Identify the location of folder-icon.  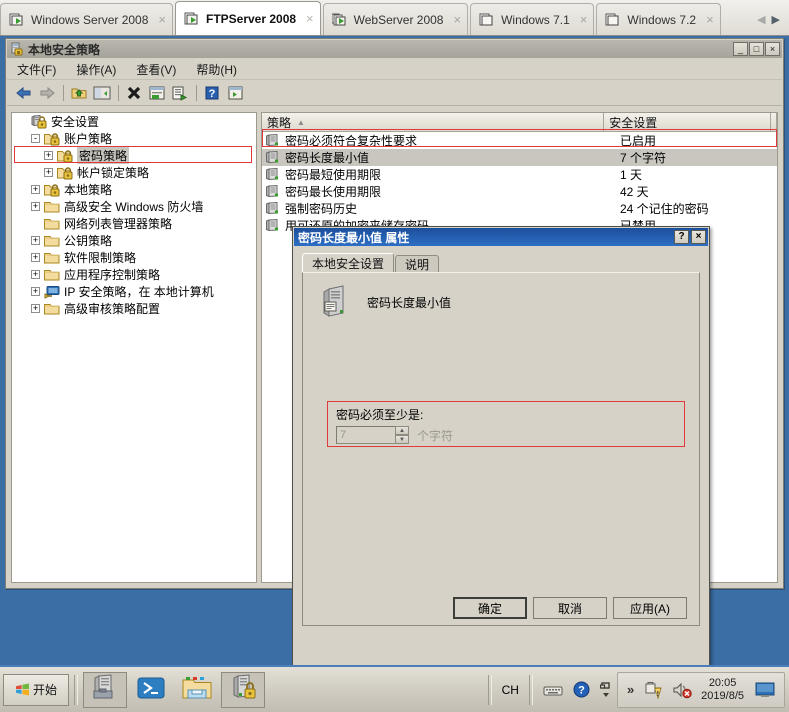
(52, 207).